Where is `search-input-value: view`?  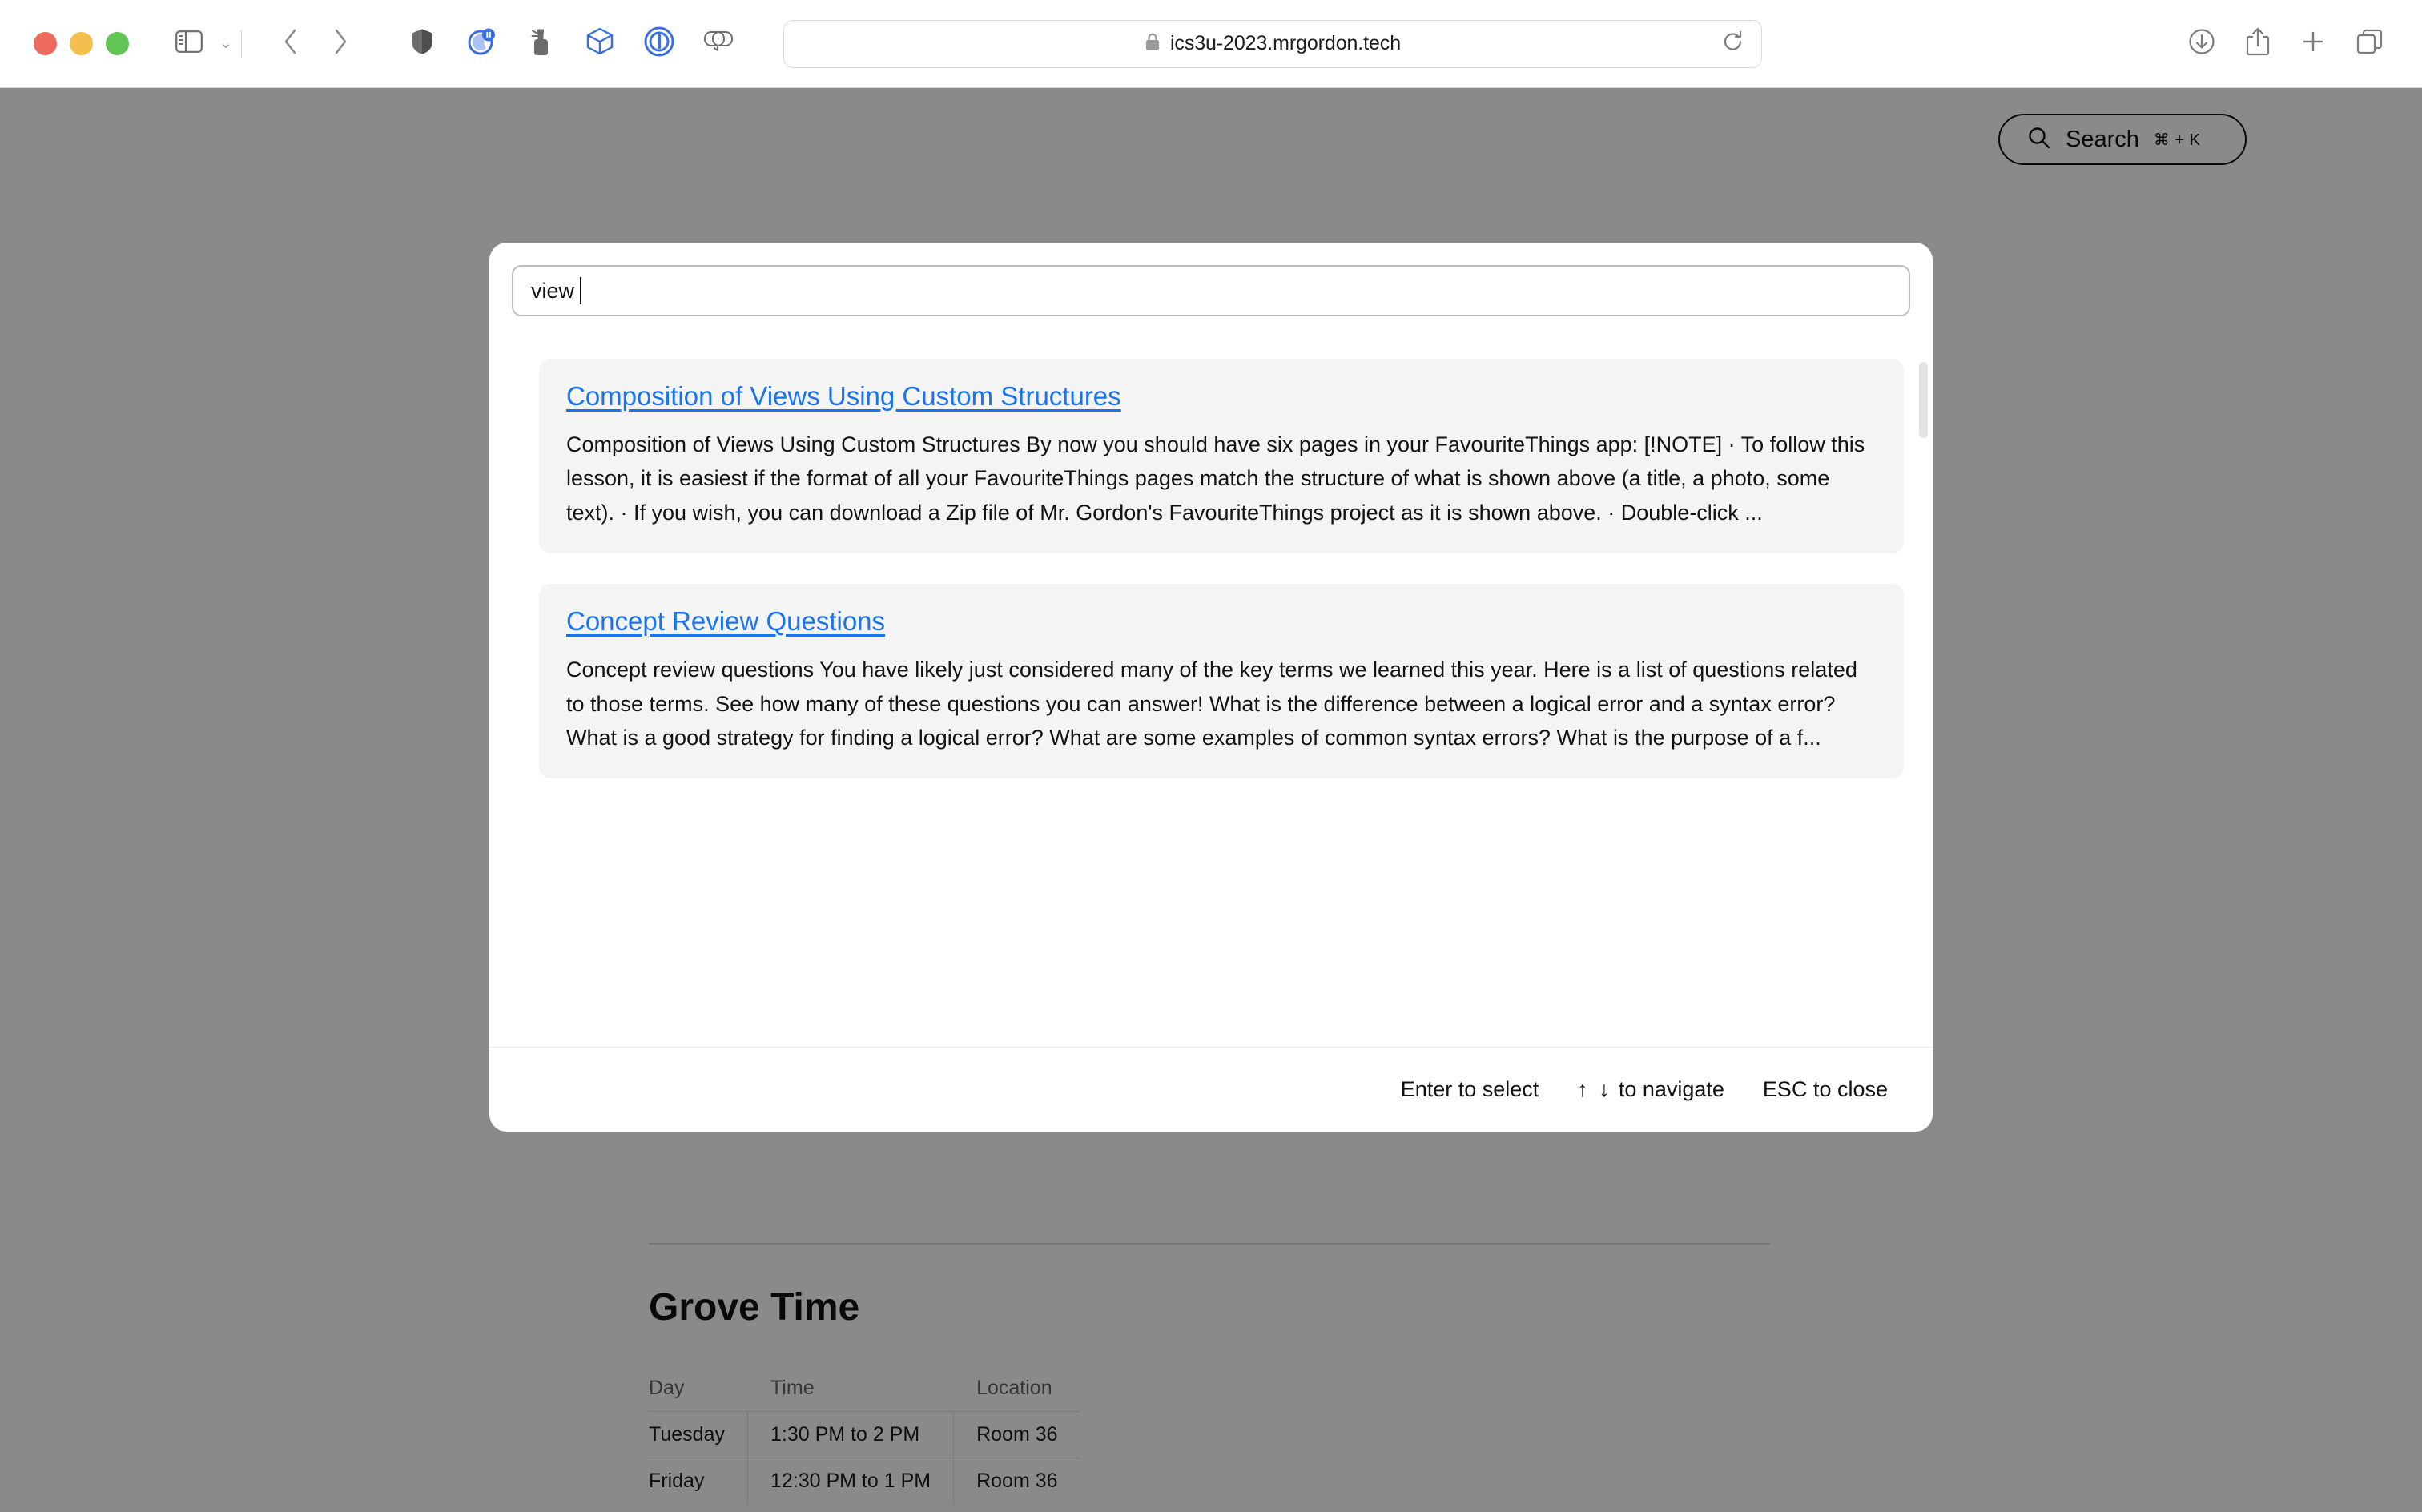 search-input-value: view is located at coordinates (553, 290).